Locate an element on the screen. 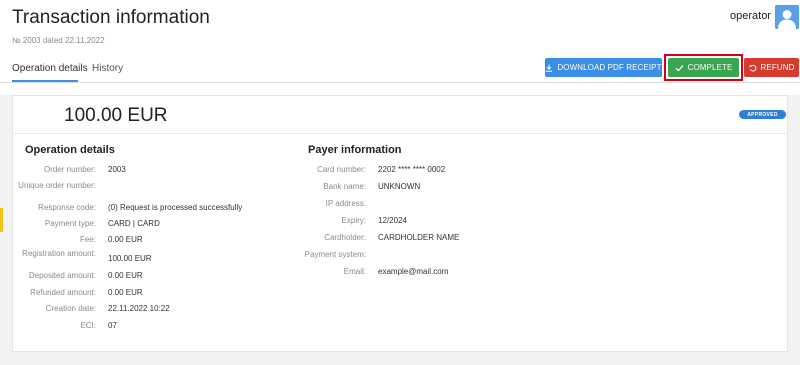 The width and height of the screenshot is (800, 365). active-tab-indicator is located at coordinates (45, 81).